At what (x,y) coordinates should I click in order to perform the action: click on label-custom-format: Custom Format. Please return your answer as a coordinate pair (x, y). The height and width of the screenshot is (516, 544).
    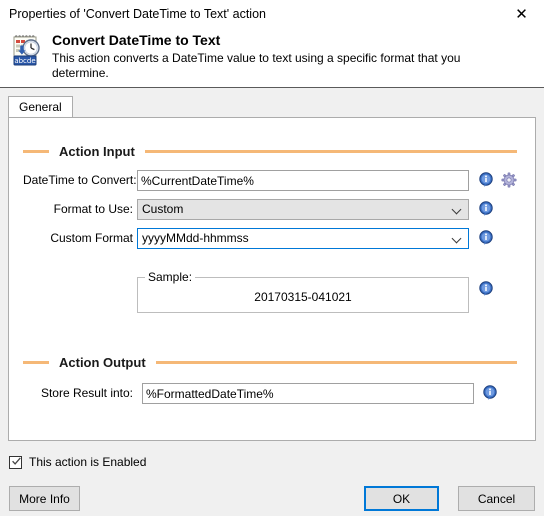
    Looking at the image, I should click on (91, 238).